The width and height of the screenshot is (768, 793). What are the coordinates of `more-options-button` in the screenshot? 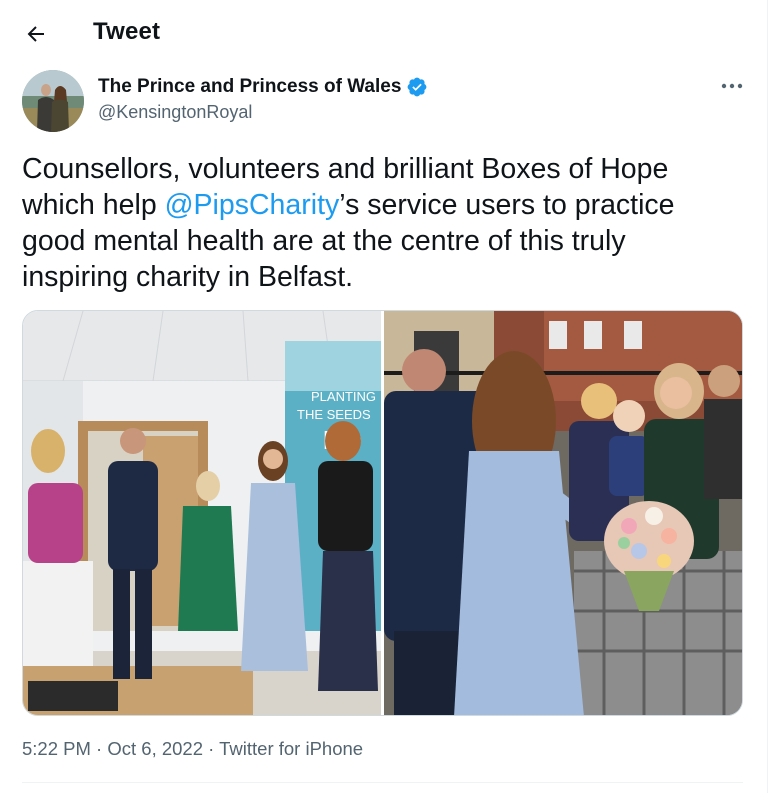 It's located at (732, 86).